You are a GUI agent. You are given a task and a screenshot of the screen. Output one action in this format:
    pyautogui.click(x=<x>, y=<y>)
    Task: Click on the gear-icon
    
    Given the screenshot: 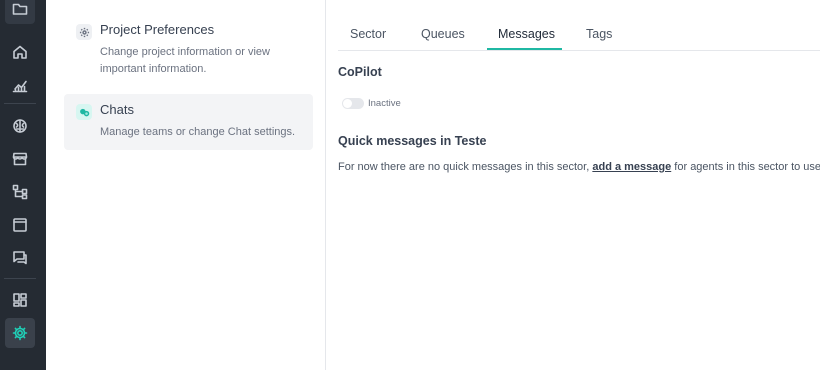 What is the action you would take?
    pyautogui.click(x=84, y=32)
    